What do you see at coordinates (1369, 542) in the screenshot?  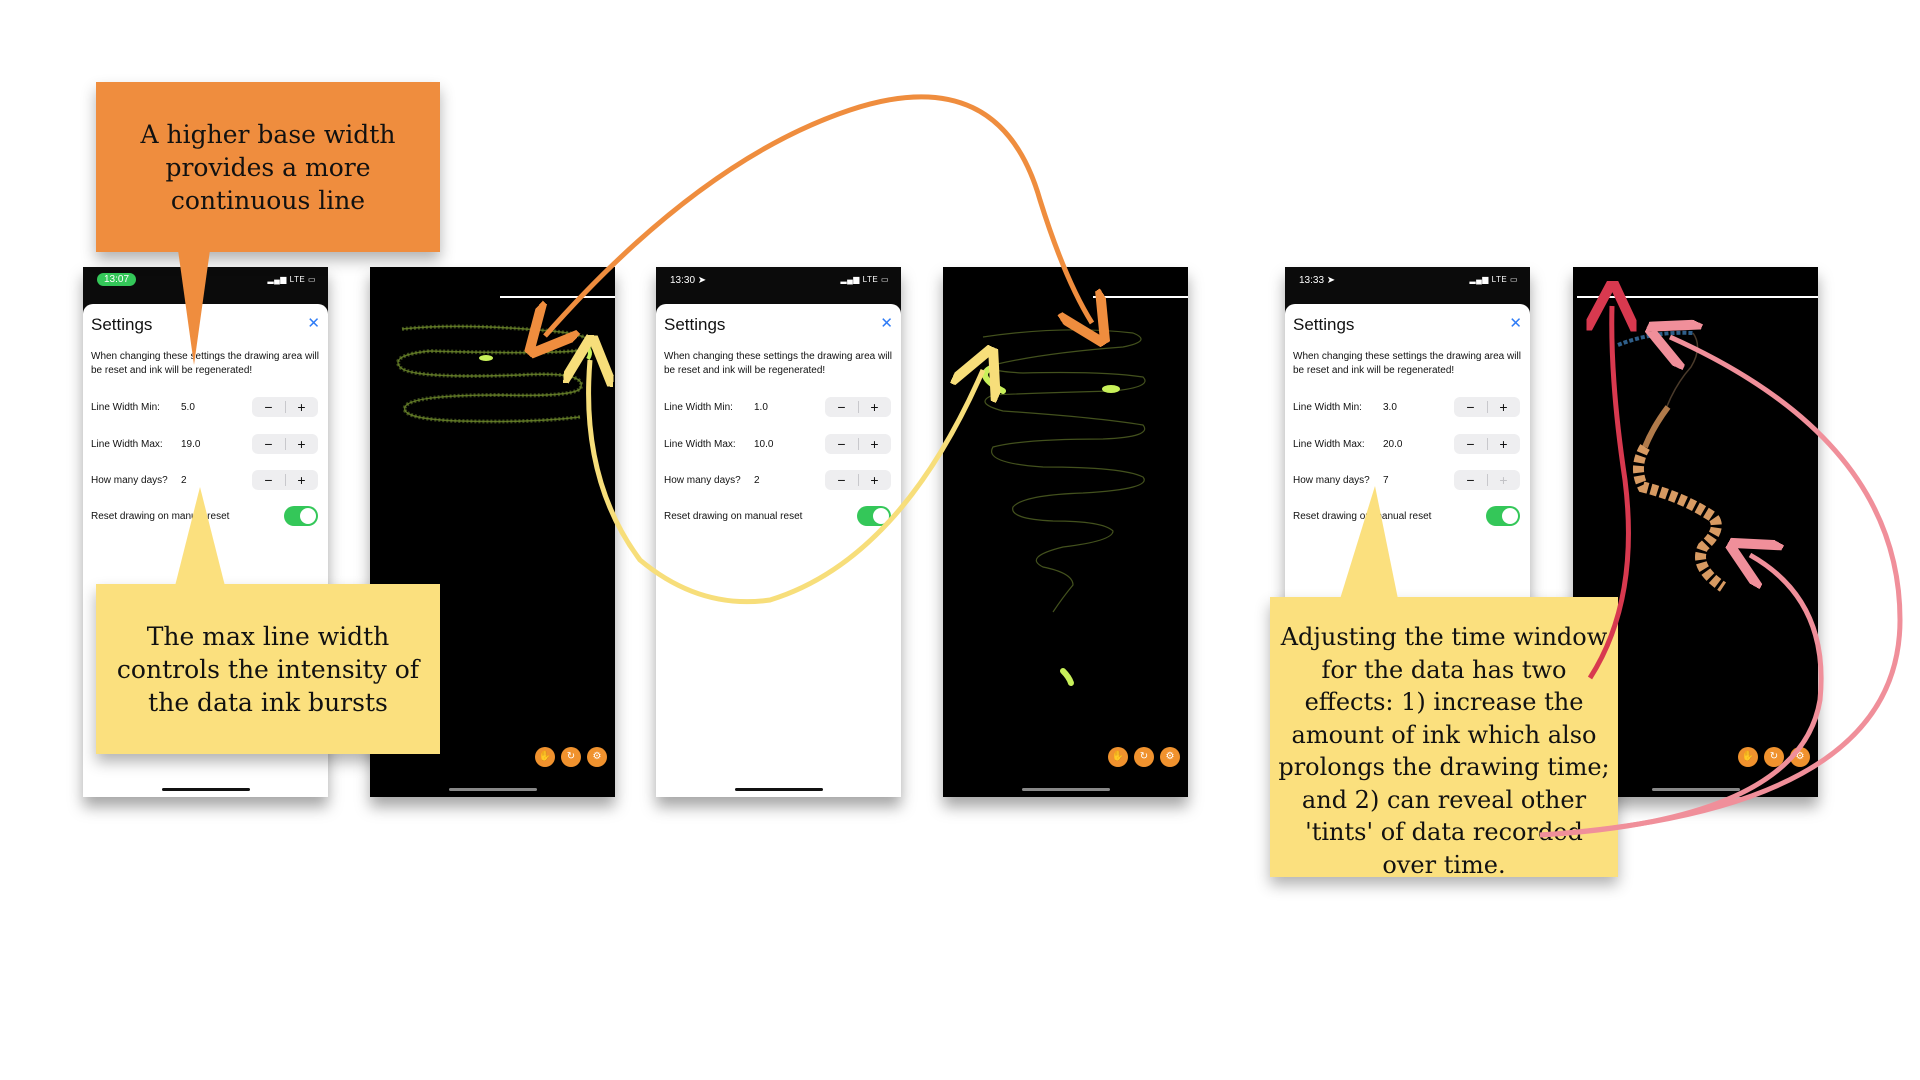 I see `time-window-note-pointer` at bounding box center [1369, 542].